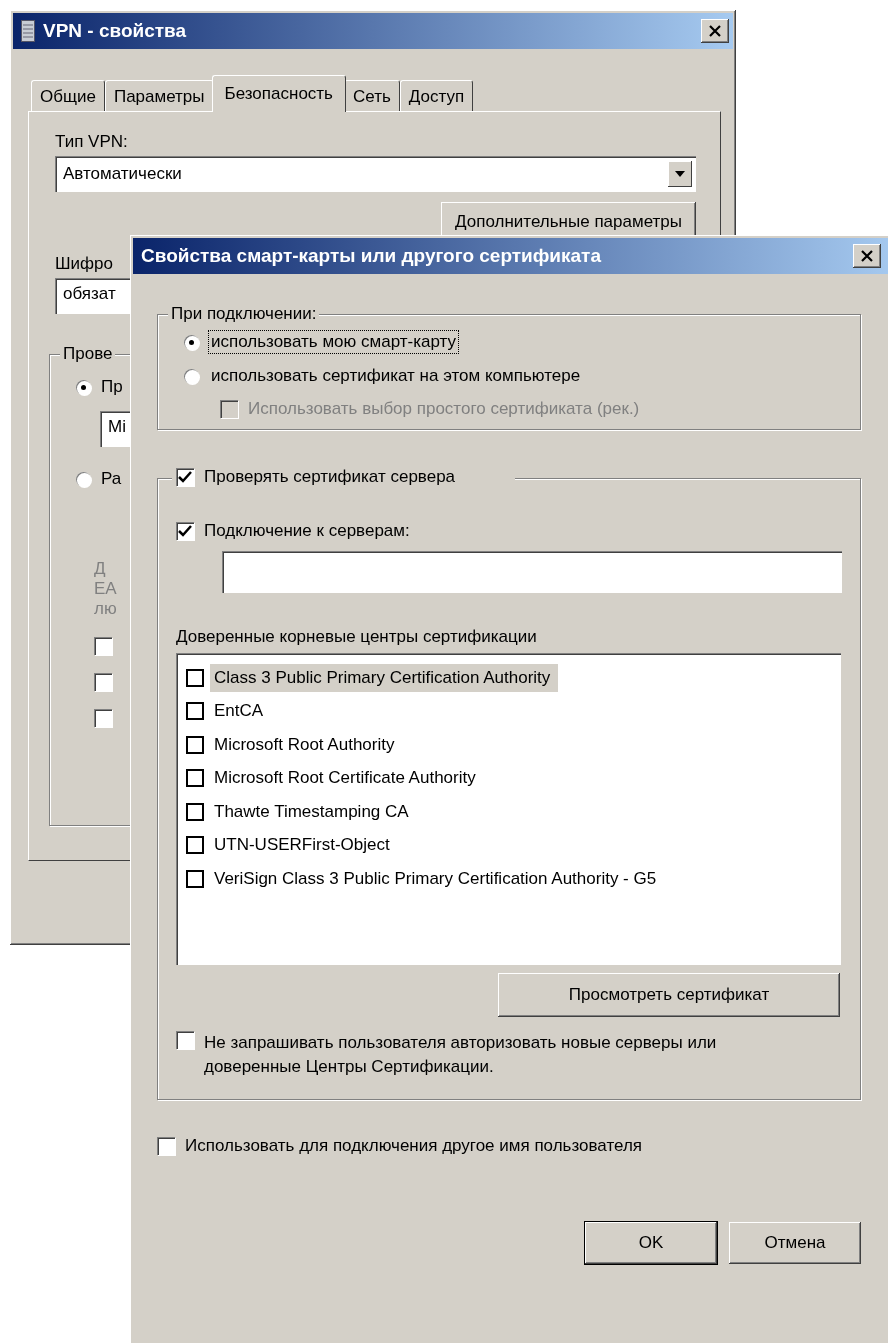 This screenshot has height=1343, width=888. What do you see at coordinates (112, 387) in the screenshot?
I see `radio-label: Пр` at bounding box center [112, 387].